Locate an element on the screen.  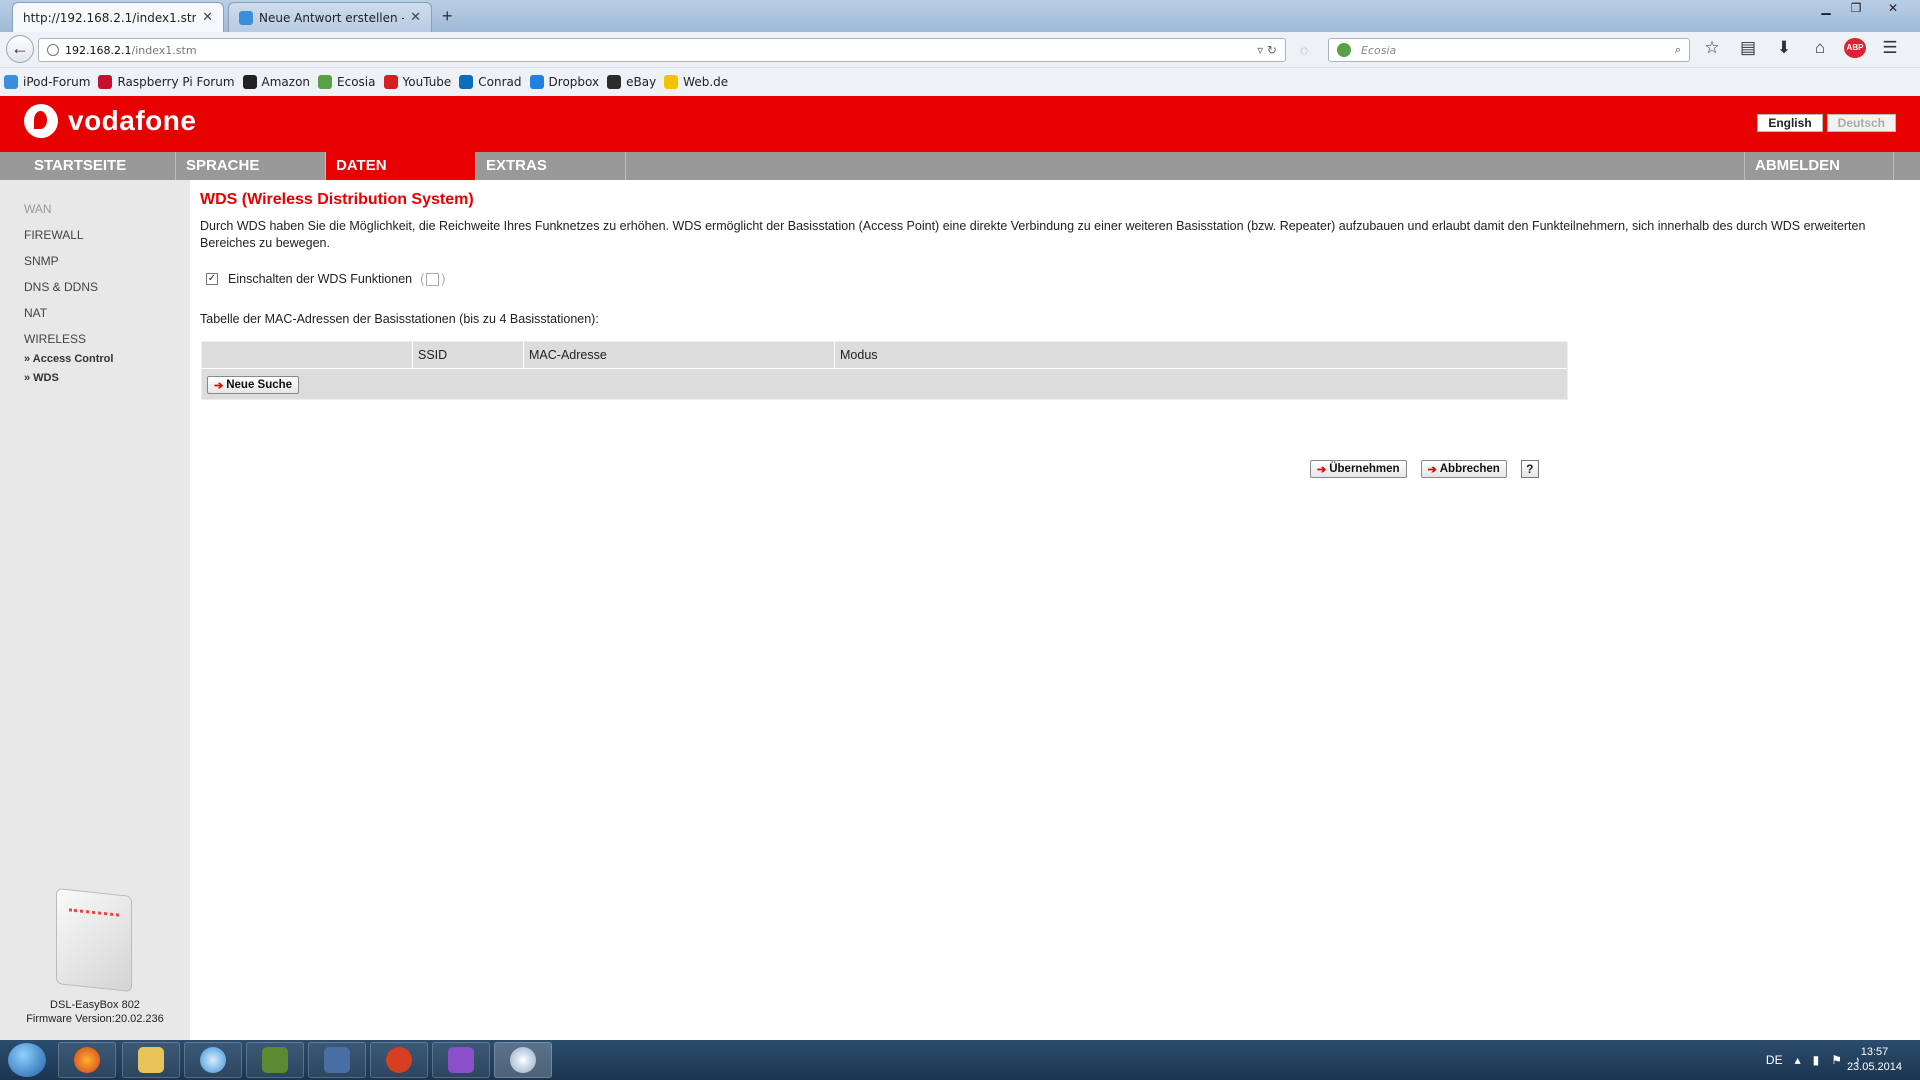
url-bar: 192.168.2.1/index1.stm ▿ ↻ is located at coordinates (662, 50).